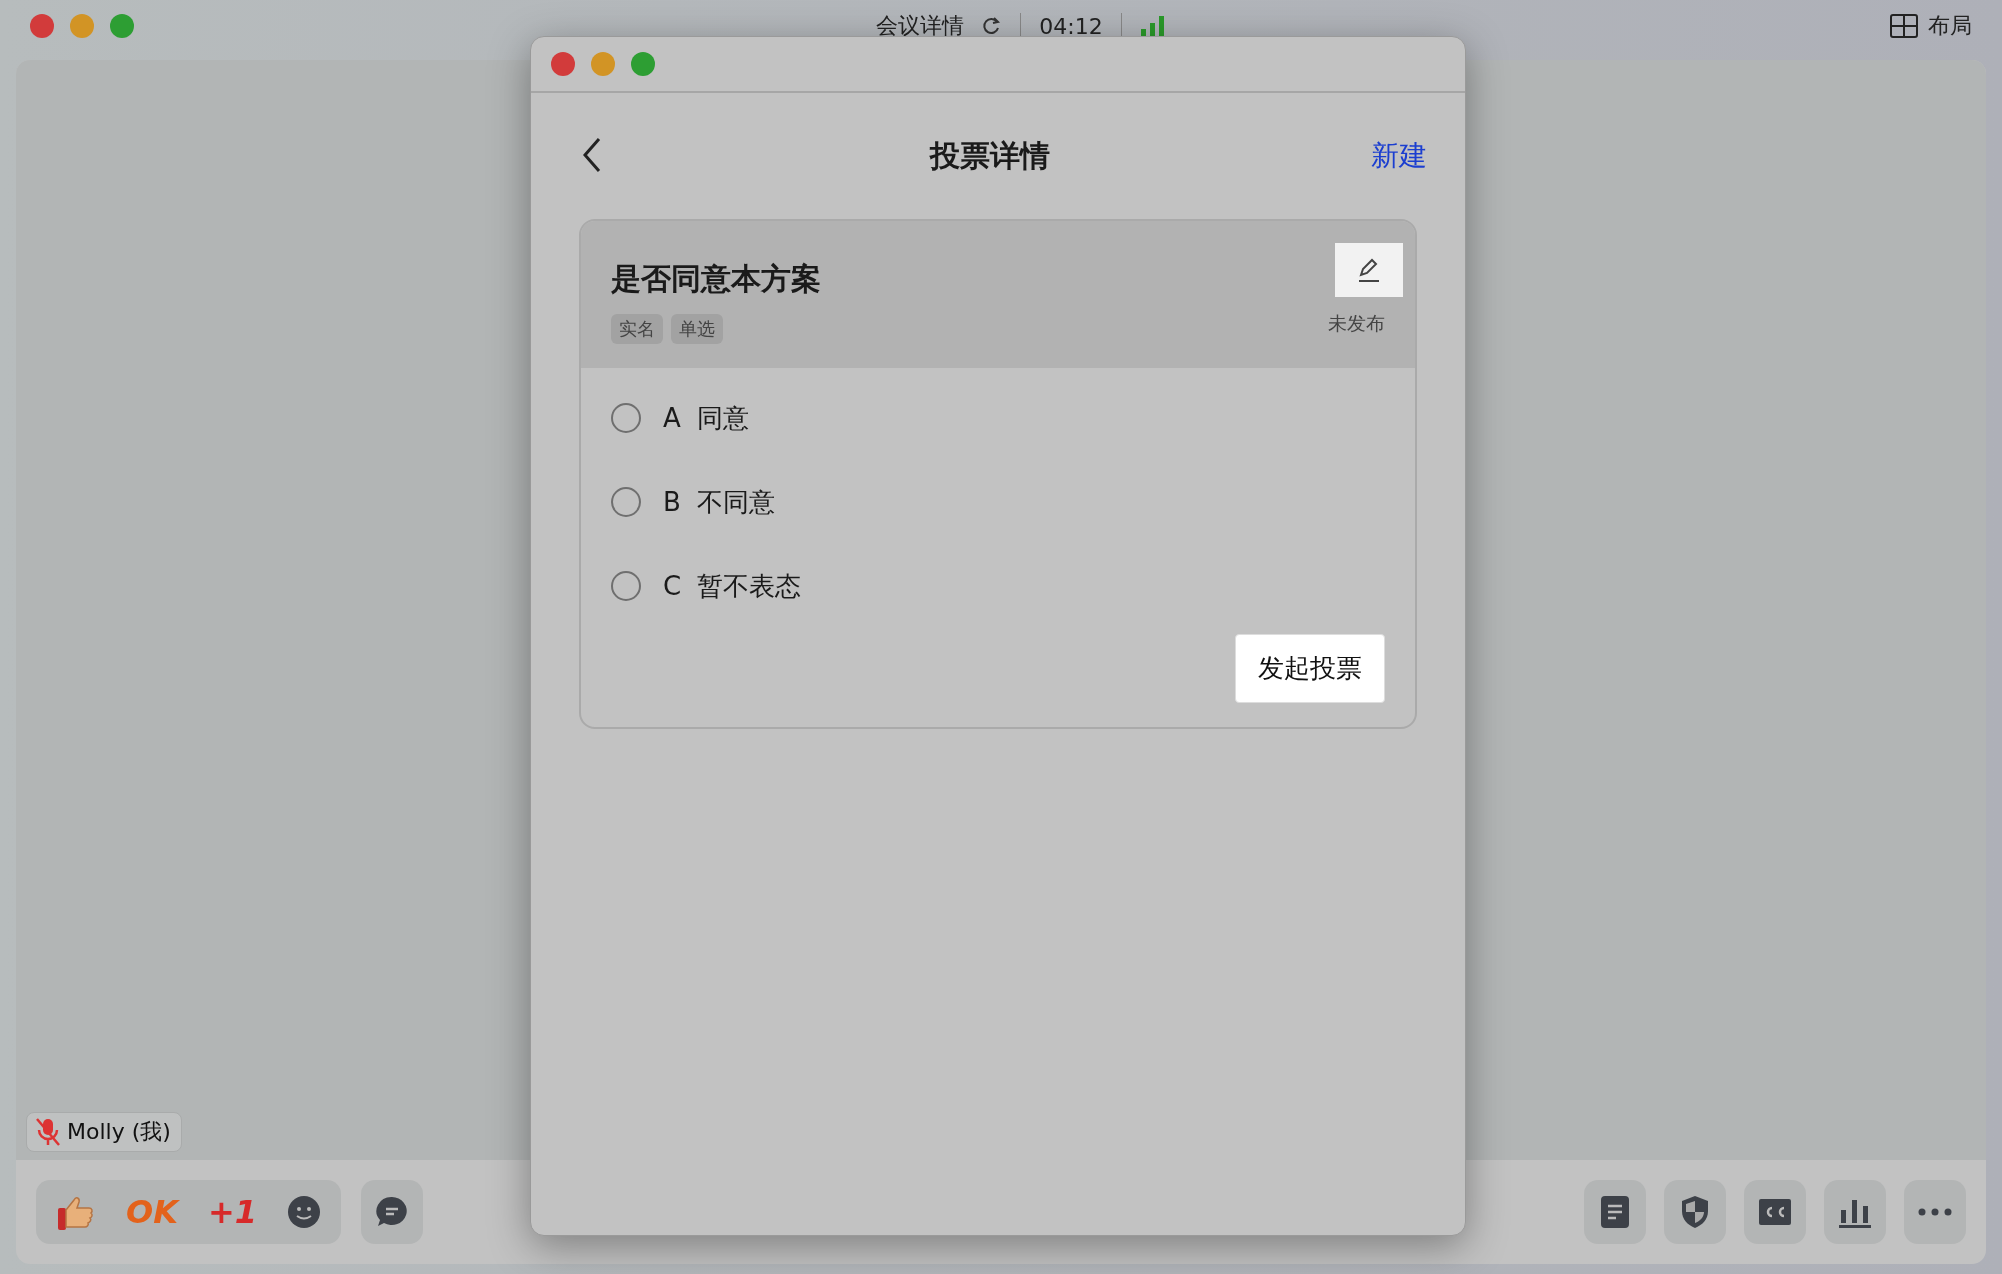 This screenshot has height=1274, width=2002. What do you see at coordinates (1904, 26) in the screenshot?
I see `grid-icon` at bounding box center [1904, 26].